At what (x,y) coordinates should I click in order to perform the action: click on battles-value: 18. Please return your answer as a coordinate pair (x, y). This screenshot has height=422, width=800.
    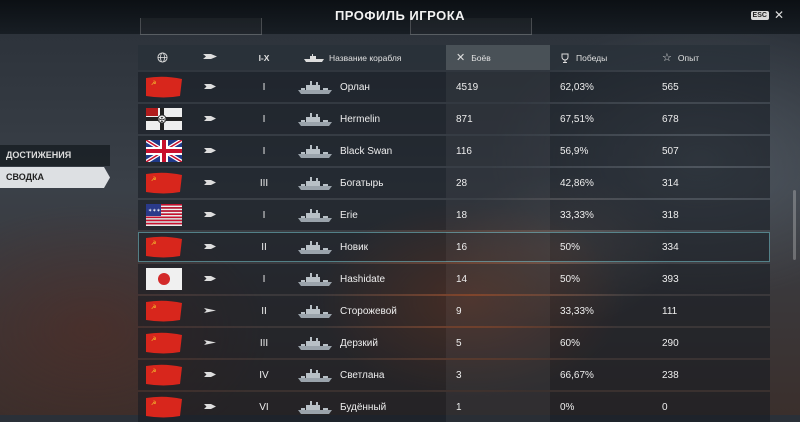
    Looking at the image, I should click on (498, 215).